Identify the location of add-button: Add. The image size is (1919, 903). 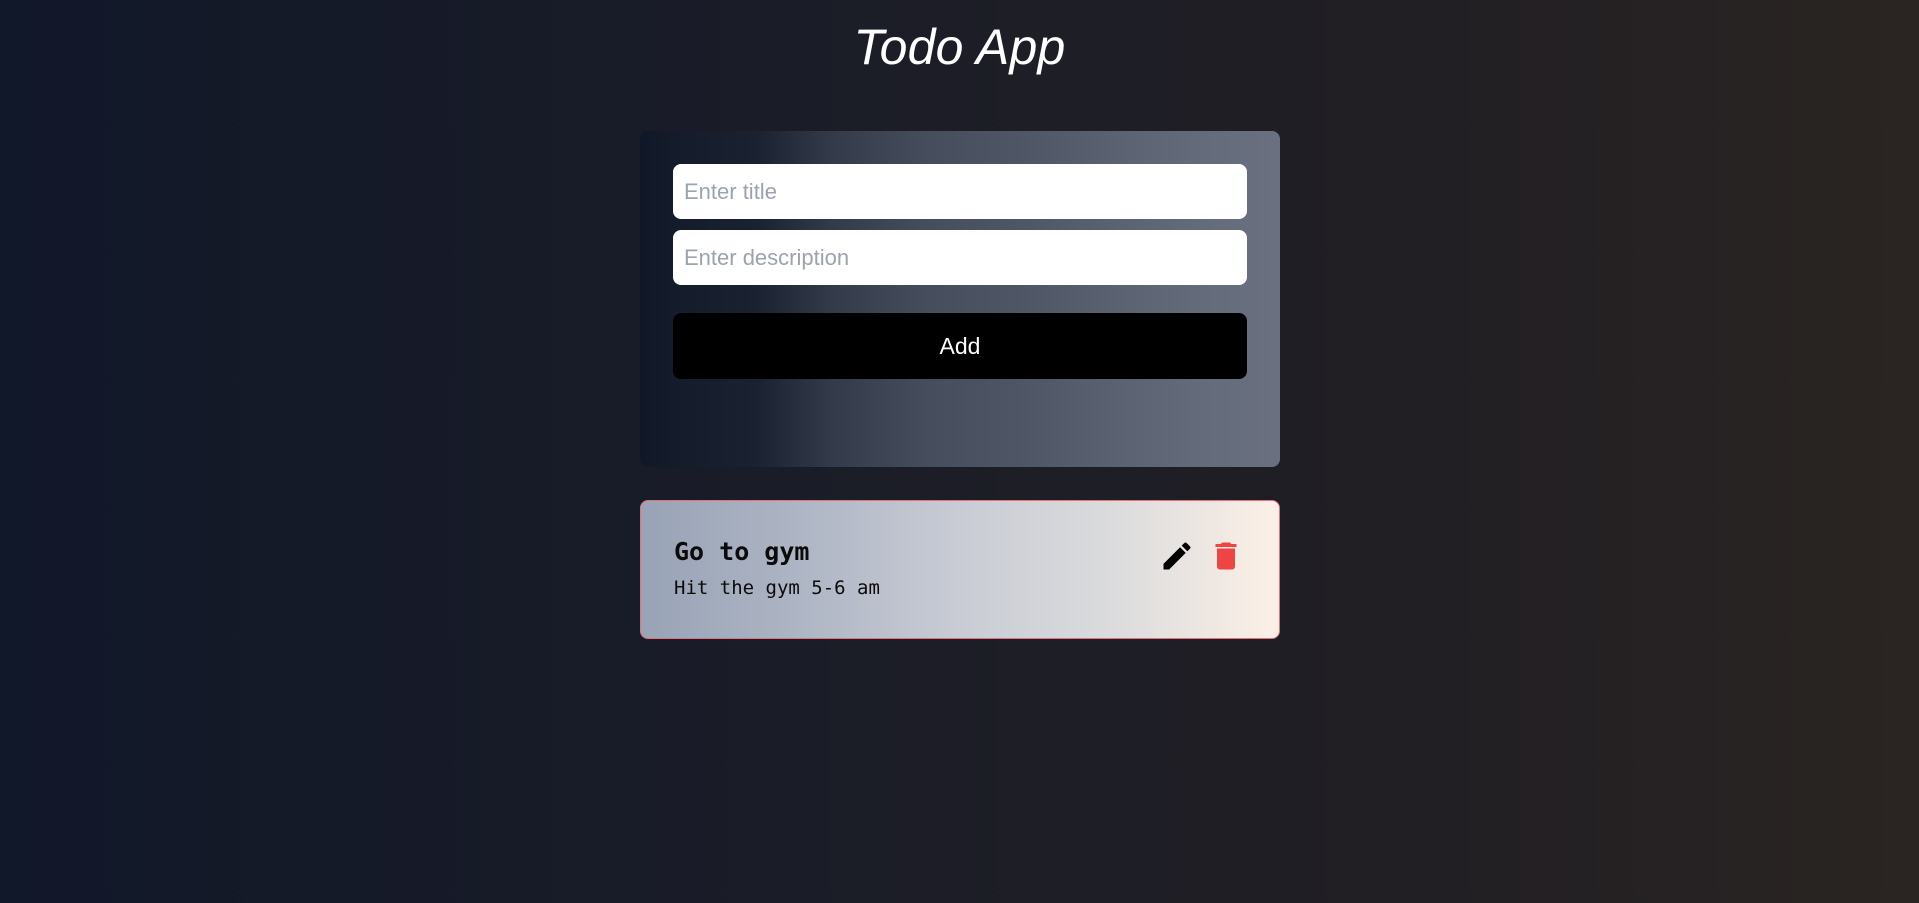
(960, 346).